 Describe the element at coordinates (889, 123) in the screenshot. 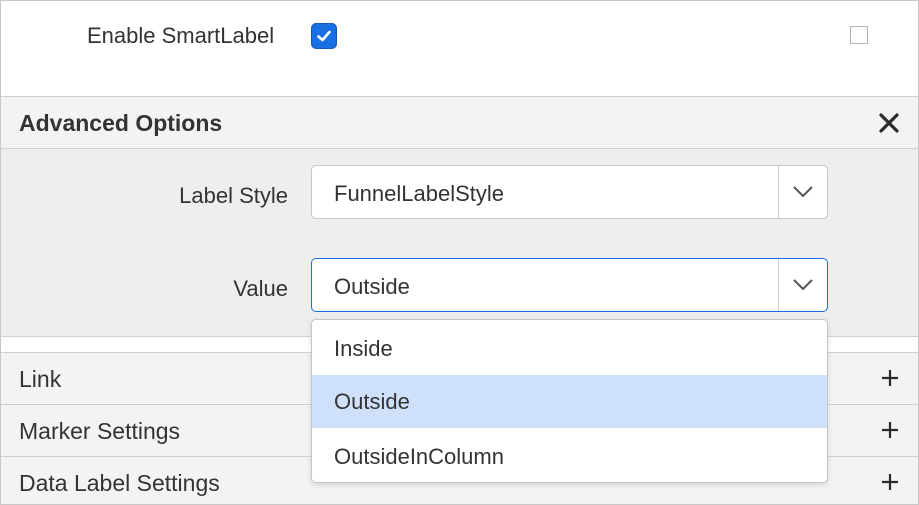

I see `close-icon` at that location.